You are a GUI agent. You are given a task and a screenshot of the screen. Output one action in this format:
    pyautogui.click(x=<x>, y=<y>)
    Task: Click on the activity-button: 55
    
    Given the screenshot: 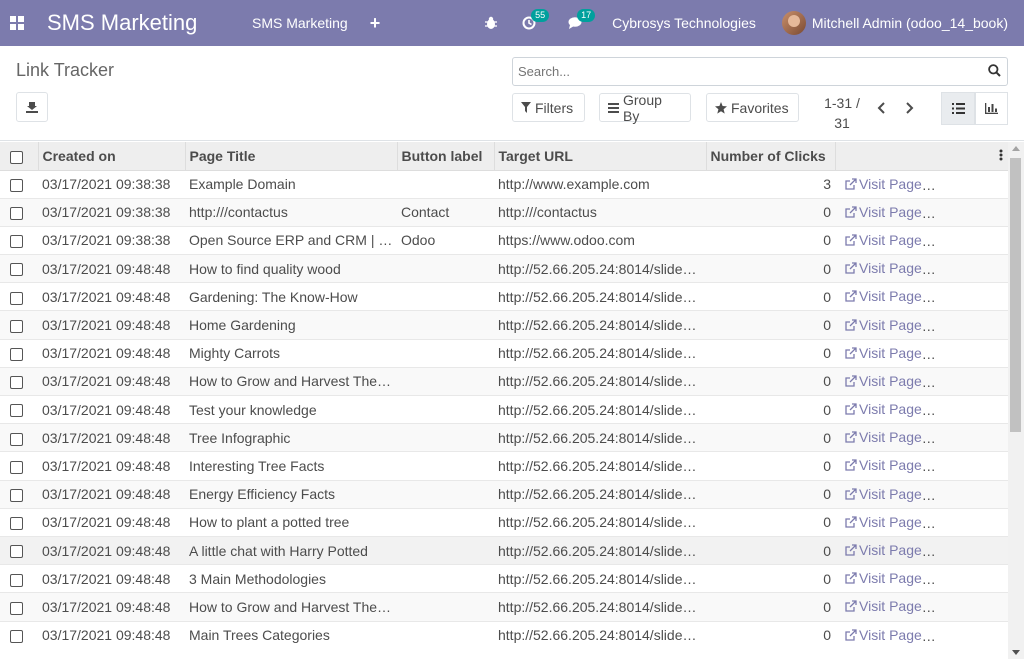 What is the action you would take?
    pyautogui.click(x=536, y=19)
    